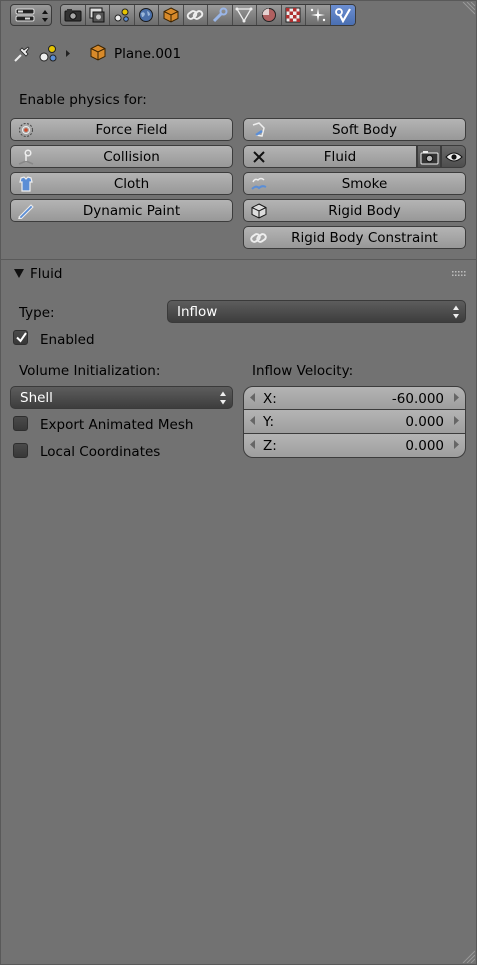  I want to click on force-field-button: Force Field, so click(121, 129).